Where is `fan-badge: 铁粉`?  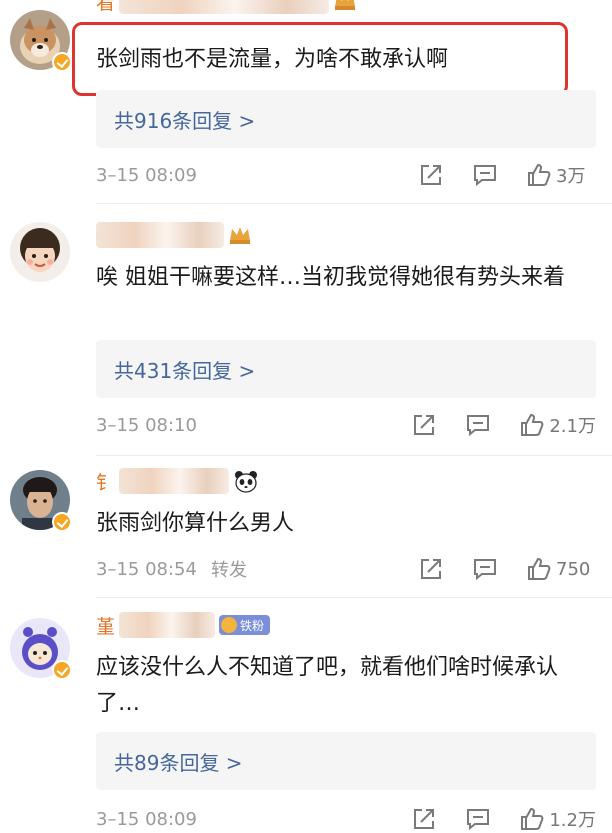 fan-badge: 铁粉 is located at coordinates (245, 625).